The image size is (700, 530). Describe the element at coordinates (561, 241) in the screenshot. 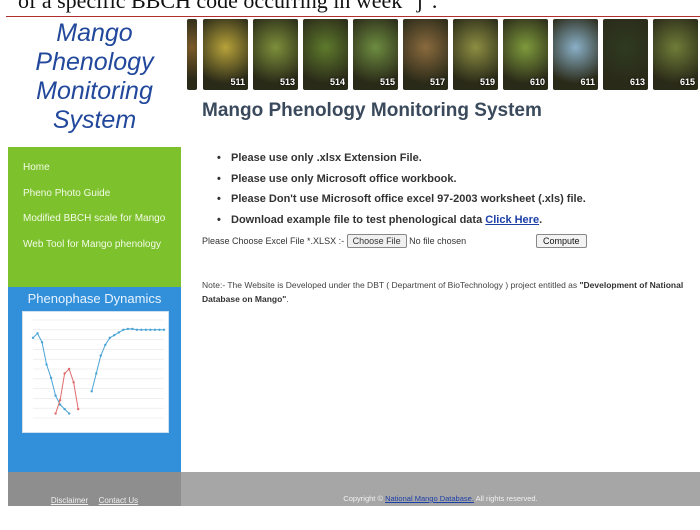

I see `compute-button: Compute` at that location.